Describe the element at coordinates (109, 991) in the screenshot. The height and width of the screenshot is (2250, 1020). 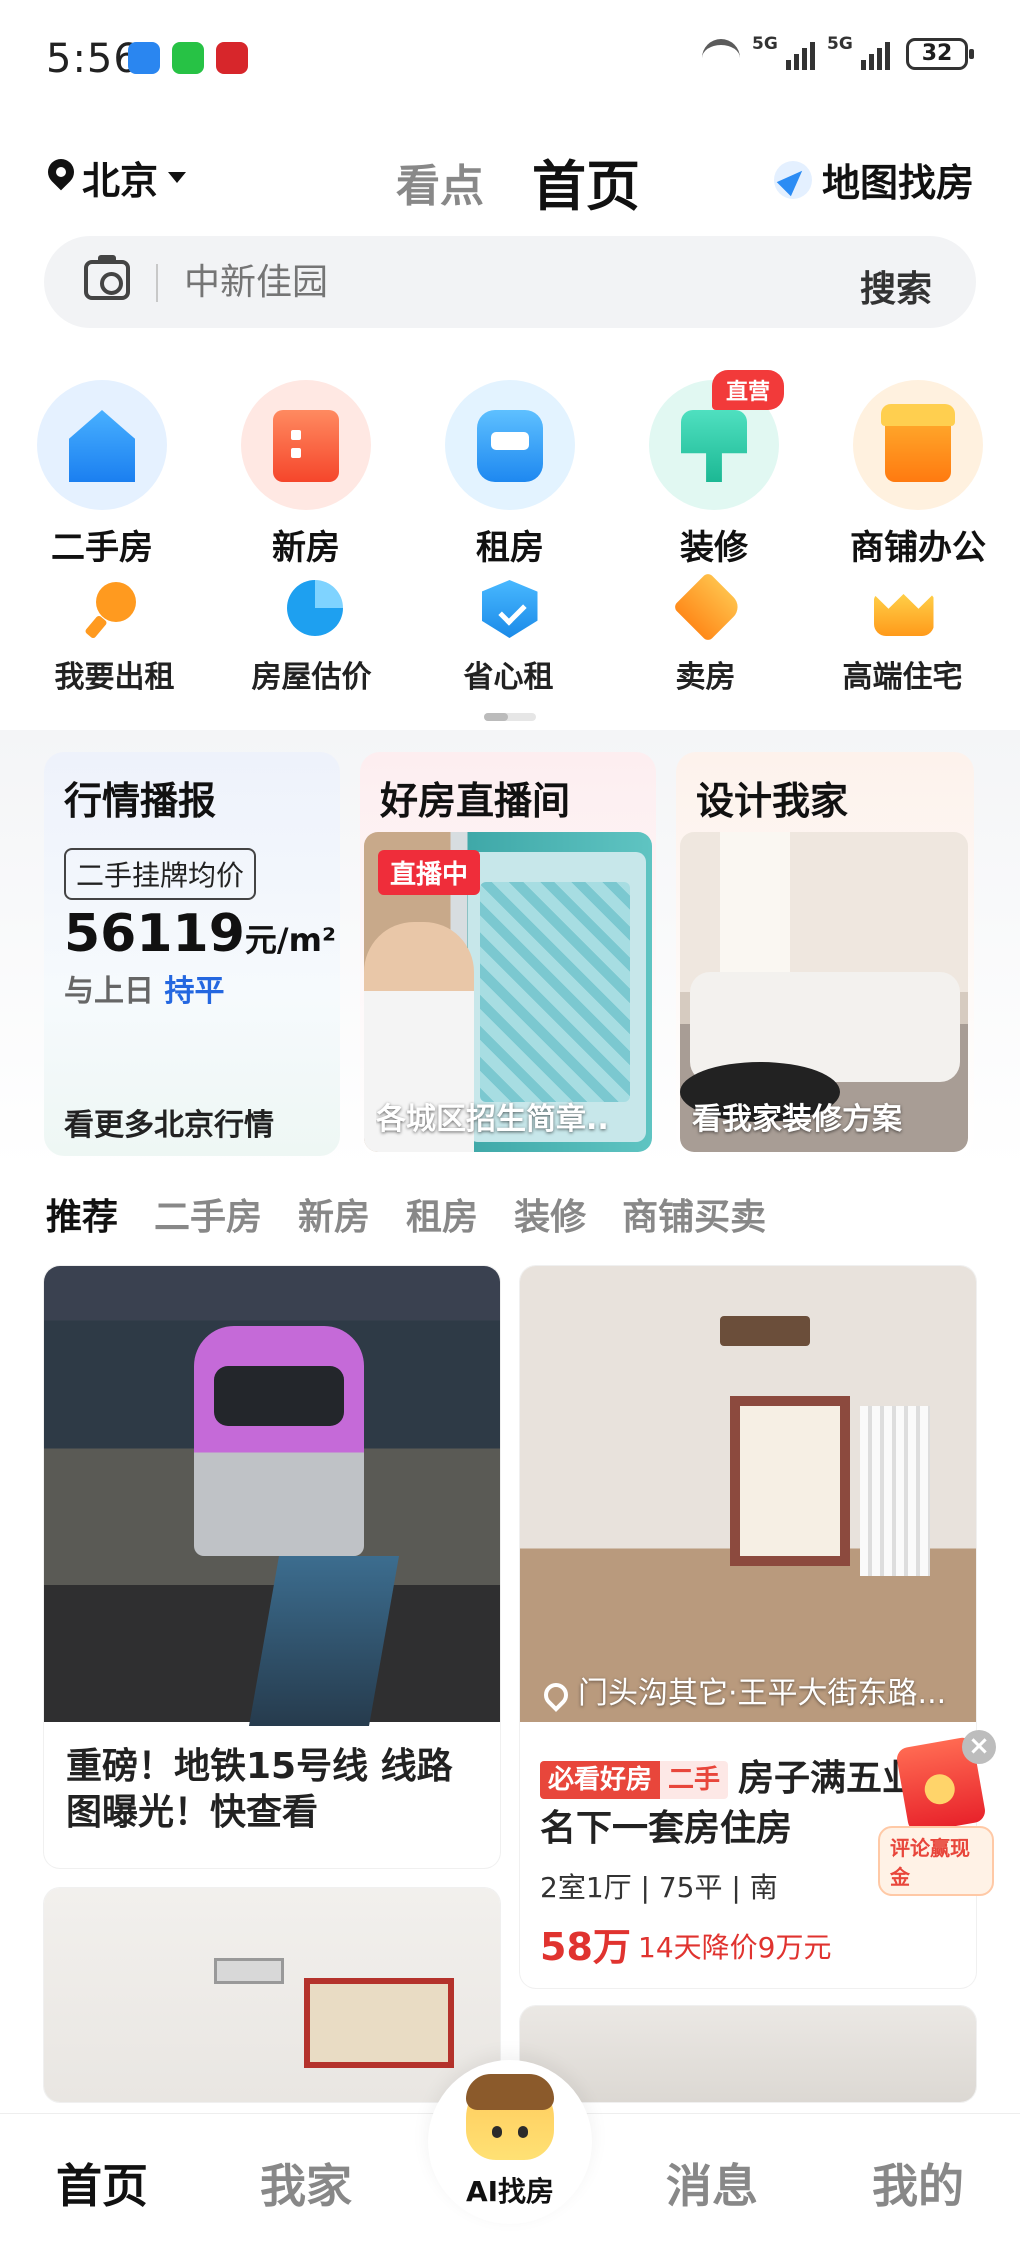
I see `compare-prefix: 与上日` at that location.